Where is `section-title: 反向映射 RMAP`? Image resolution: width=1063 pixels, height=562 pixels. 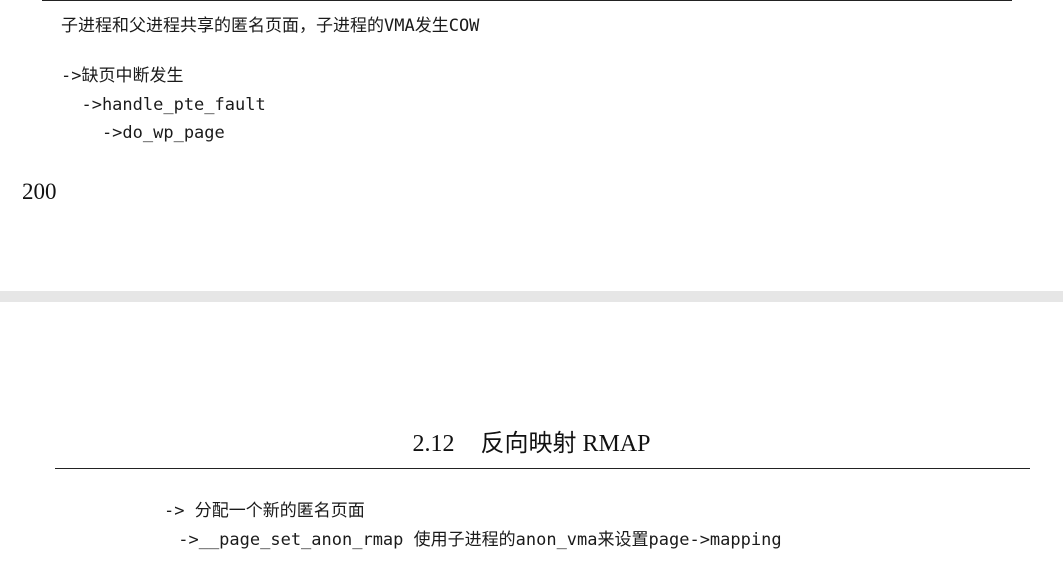
section-title: 反向映射 RMAP is located at coordinates (565, 444).